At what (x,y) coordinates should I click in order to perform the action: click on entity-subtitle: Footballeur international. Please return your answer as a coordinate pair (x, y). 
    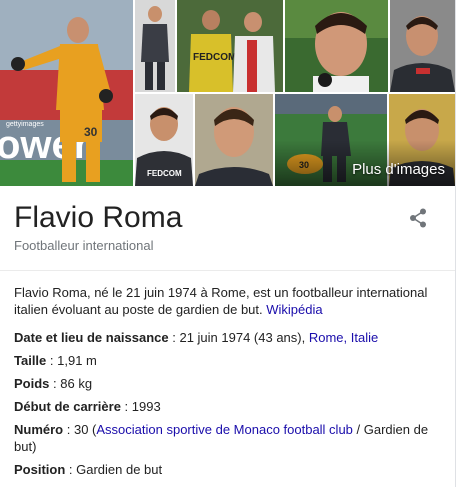
    Looking at the image, I should click on (84, 245).